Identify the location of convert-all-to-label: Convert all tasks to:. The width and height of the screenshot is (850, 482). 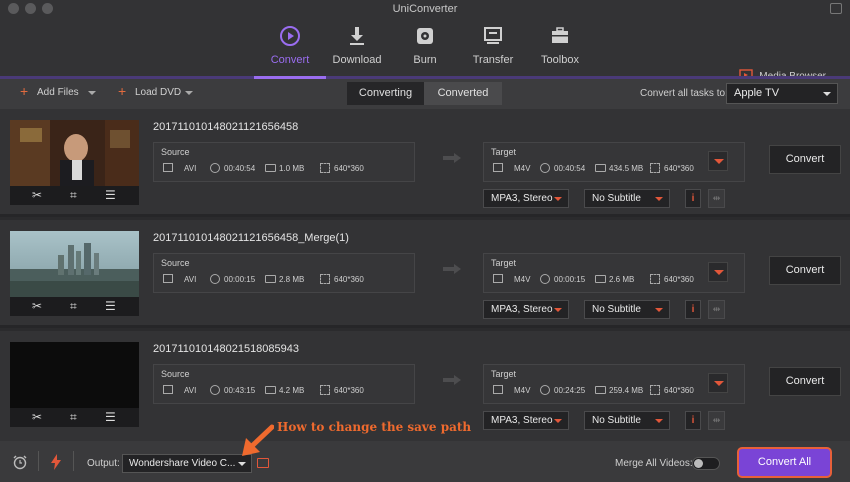
(684, 93).